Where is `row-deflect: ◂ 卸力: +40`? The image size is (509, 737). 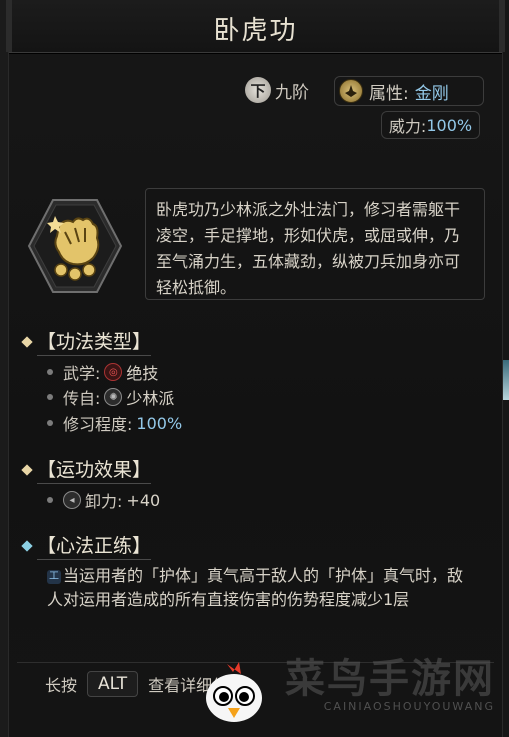
row-deflect: ◂ 卸力: +40 is located at coordinates (103, 500).